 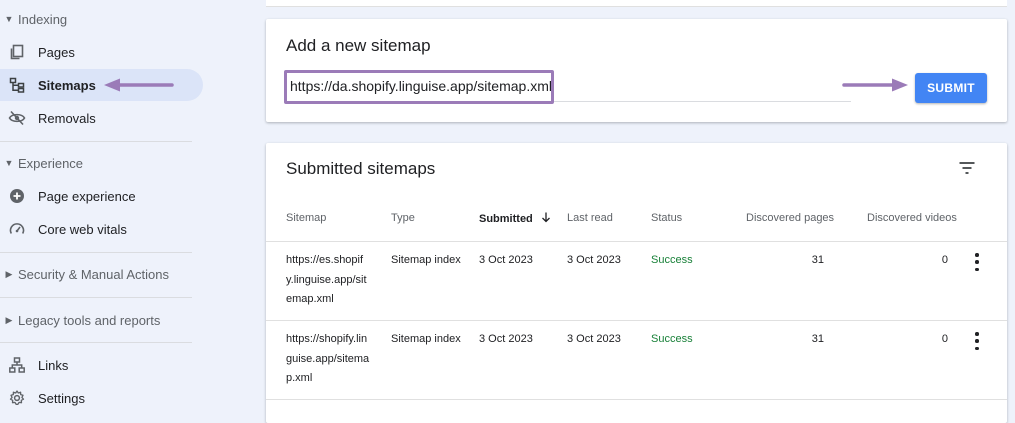 I want to click on section-experience-label: Experience, so click(x=51, y=163).